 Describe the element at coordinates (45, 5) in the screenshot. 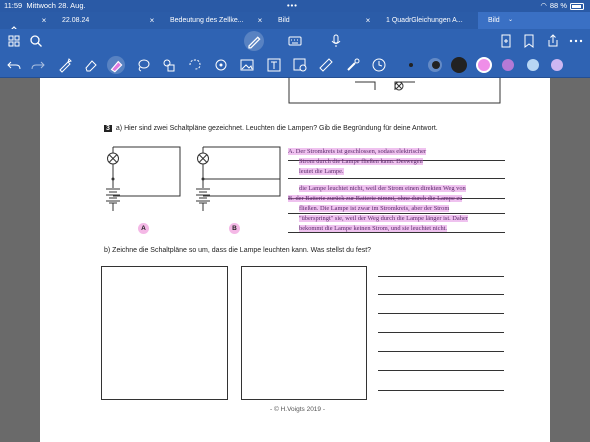

I see `status-time: 11:59 Mittwoch 28. Aug.` at that location.